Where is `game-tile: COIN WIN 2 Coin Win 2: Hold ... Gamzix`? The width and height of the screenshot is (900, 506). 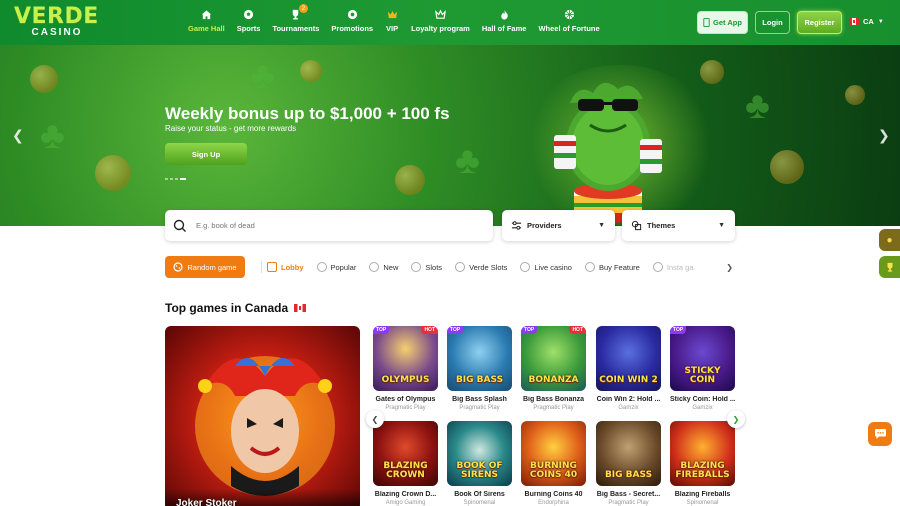 game-tile: COIN WIN 2 Coin Win 2: Hold ... Gamzix is located at coordinates (628, 368).